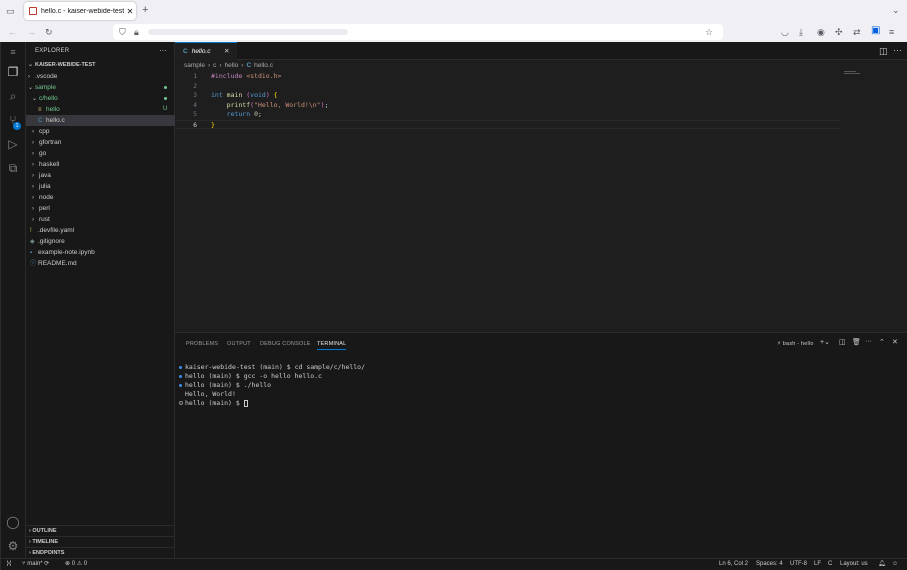  Describe the element at coordinates (13, 52) in the screenshot. I see `hamburger-menu-icon: ≡` at that location.